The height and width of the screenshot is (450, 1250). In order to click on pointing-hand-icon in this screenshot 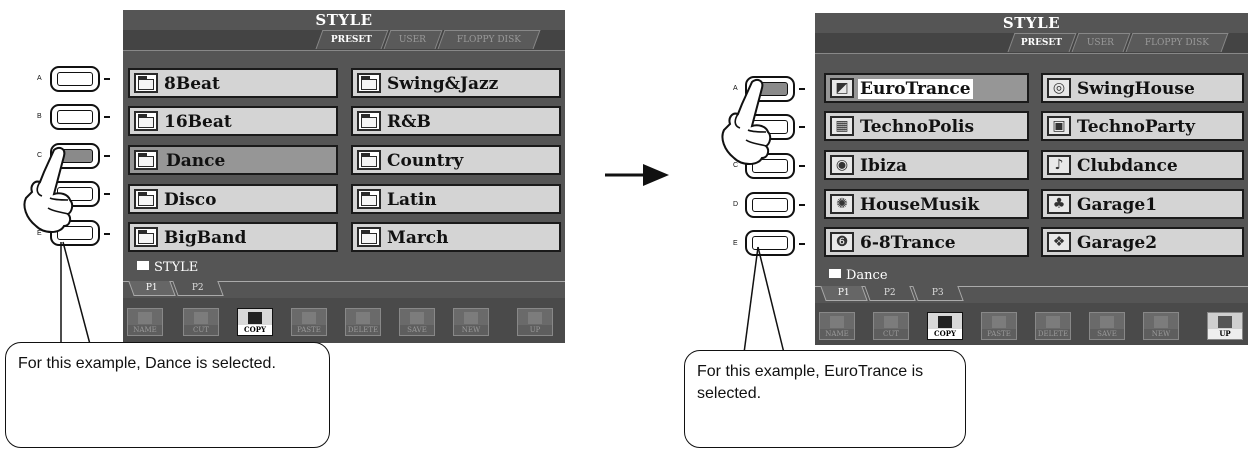, I will do `click(746, 122)`.